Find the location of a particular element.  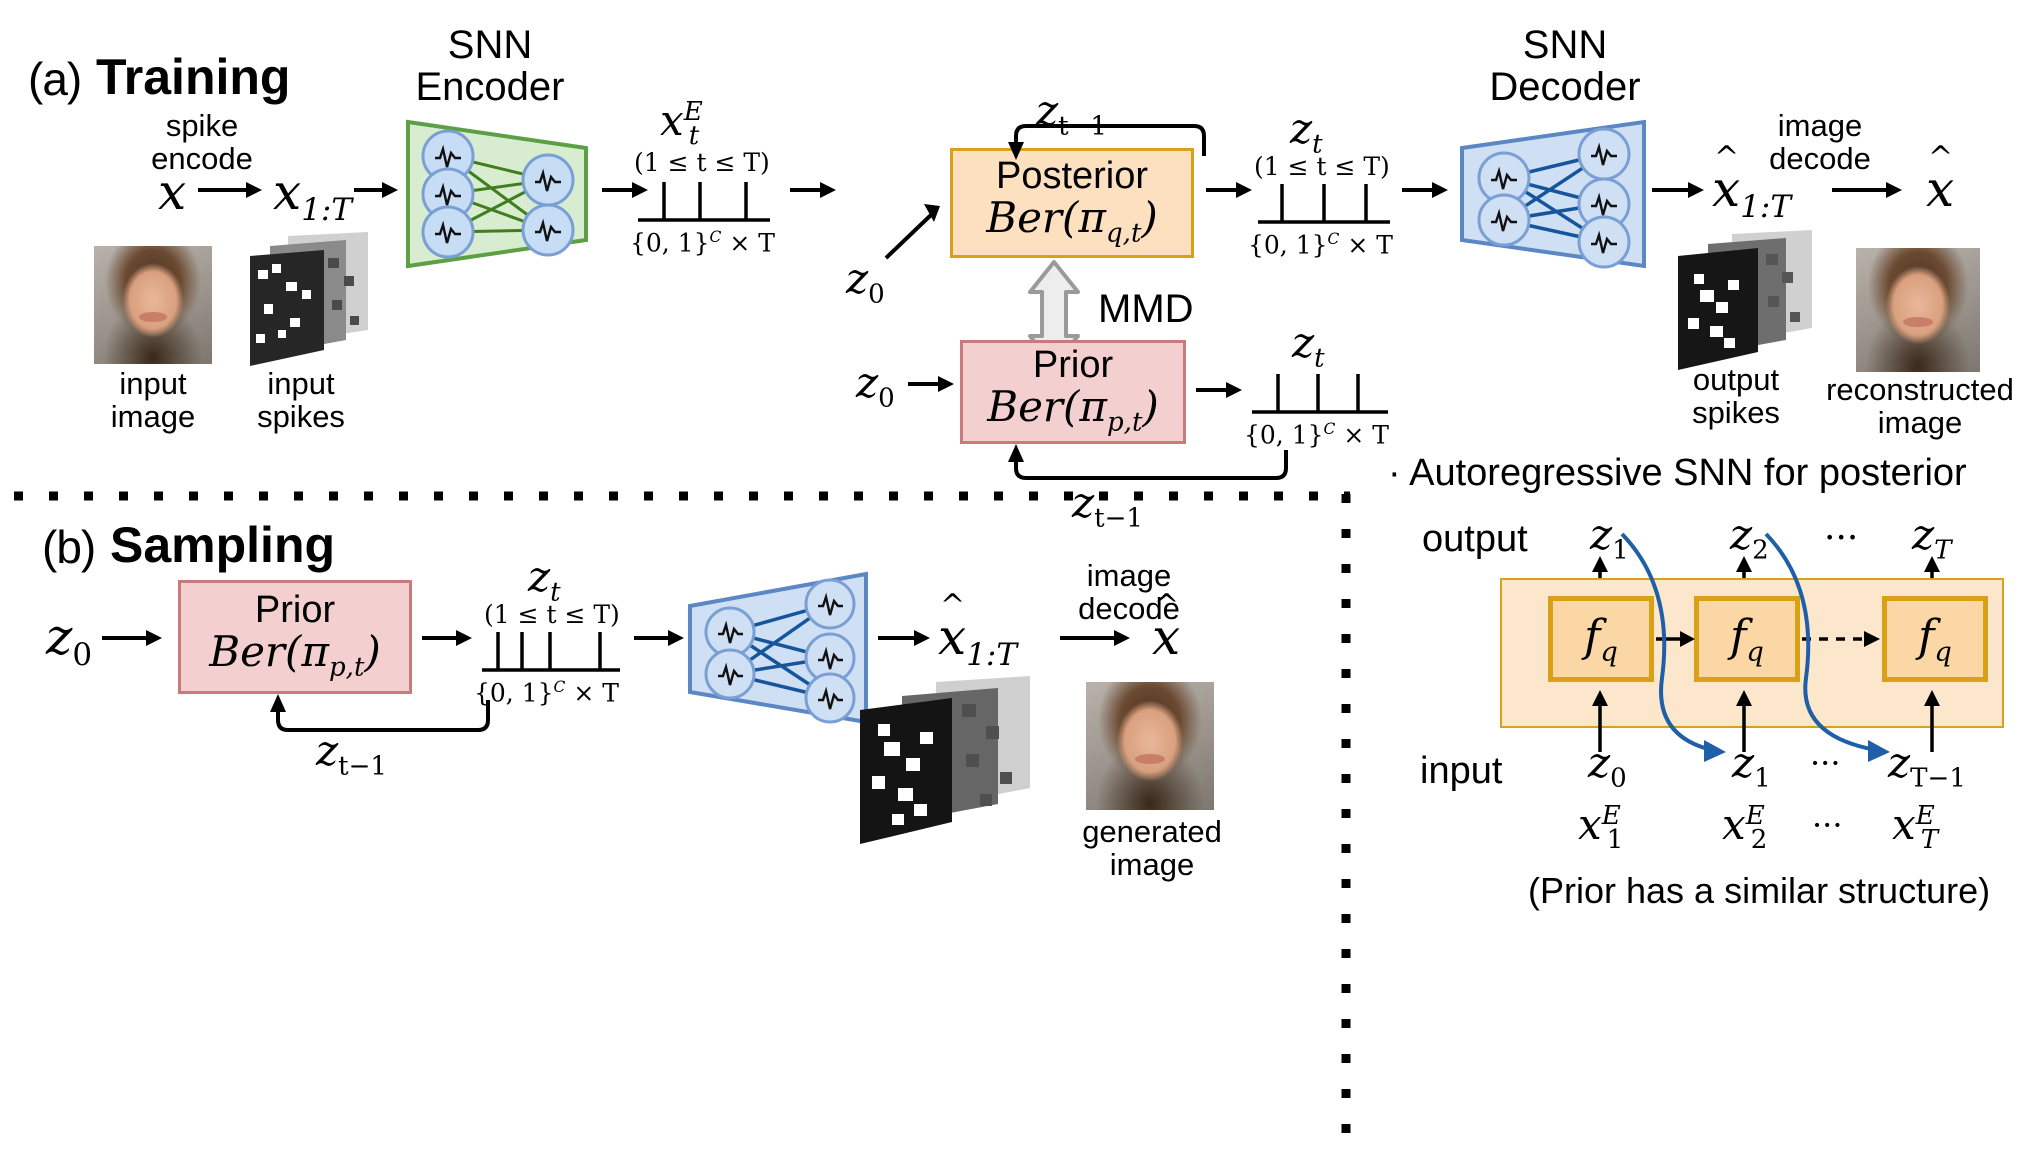

output-spikes-line2: spikes is located at coordinates (1736, 412).